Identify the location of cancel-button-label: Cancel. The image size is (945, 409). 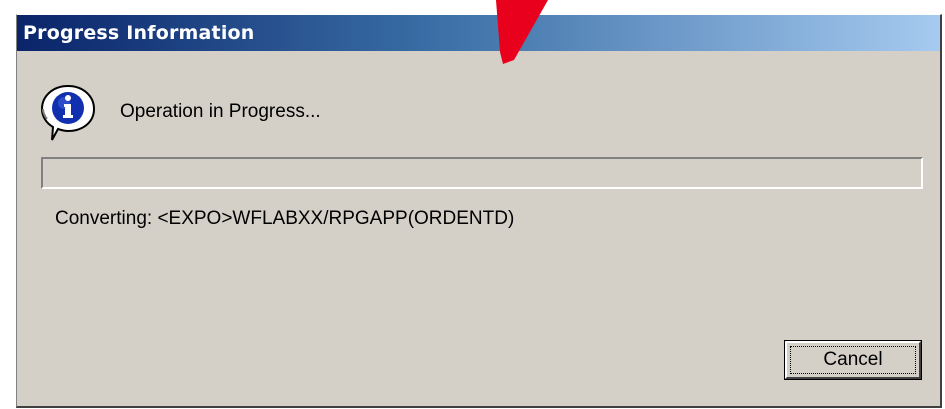
(853, 359).